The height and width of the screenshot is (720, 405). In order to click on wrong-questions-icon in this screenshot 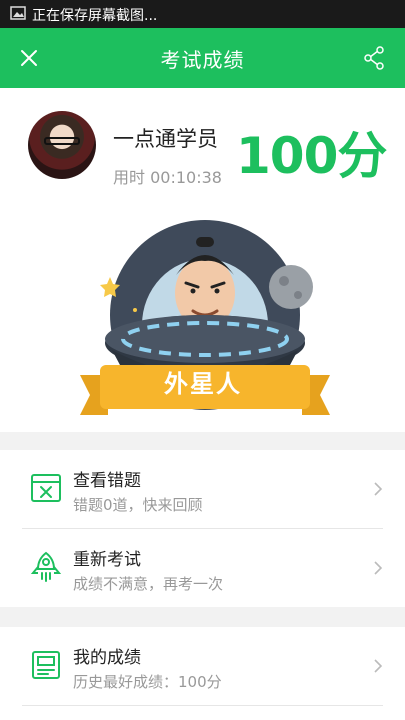, I will do `click(46, 488)`.